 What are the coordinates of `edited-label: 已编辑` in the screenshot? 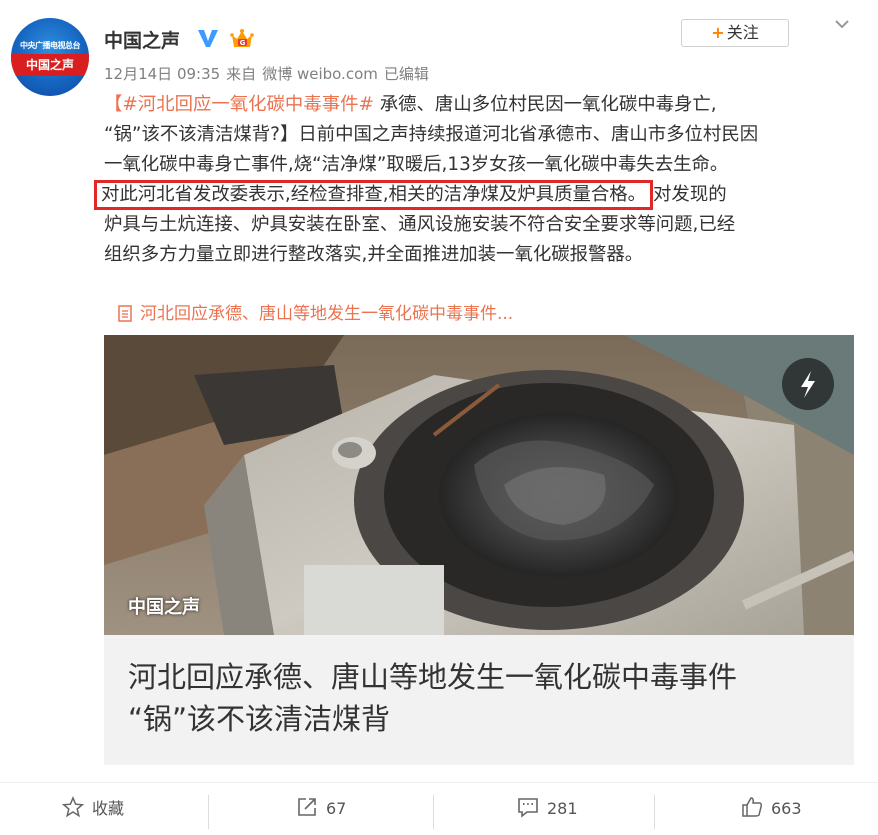 It's located at (406, 74).